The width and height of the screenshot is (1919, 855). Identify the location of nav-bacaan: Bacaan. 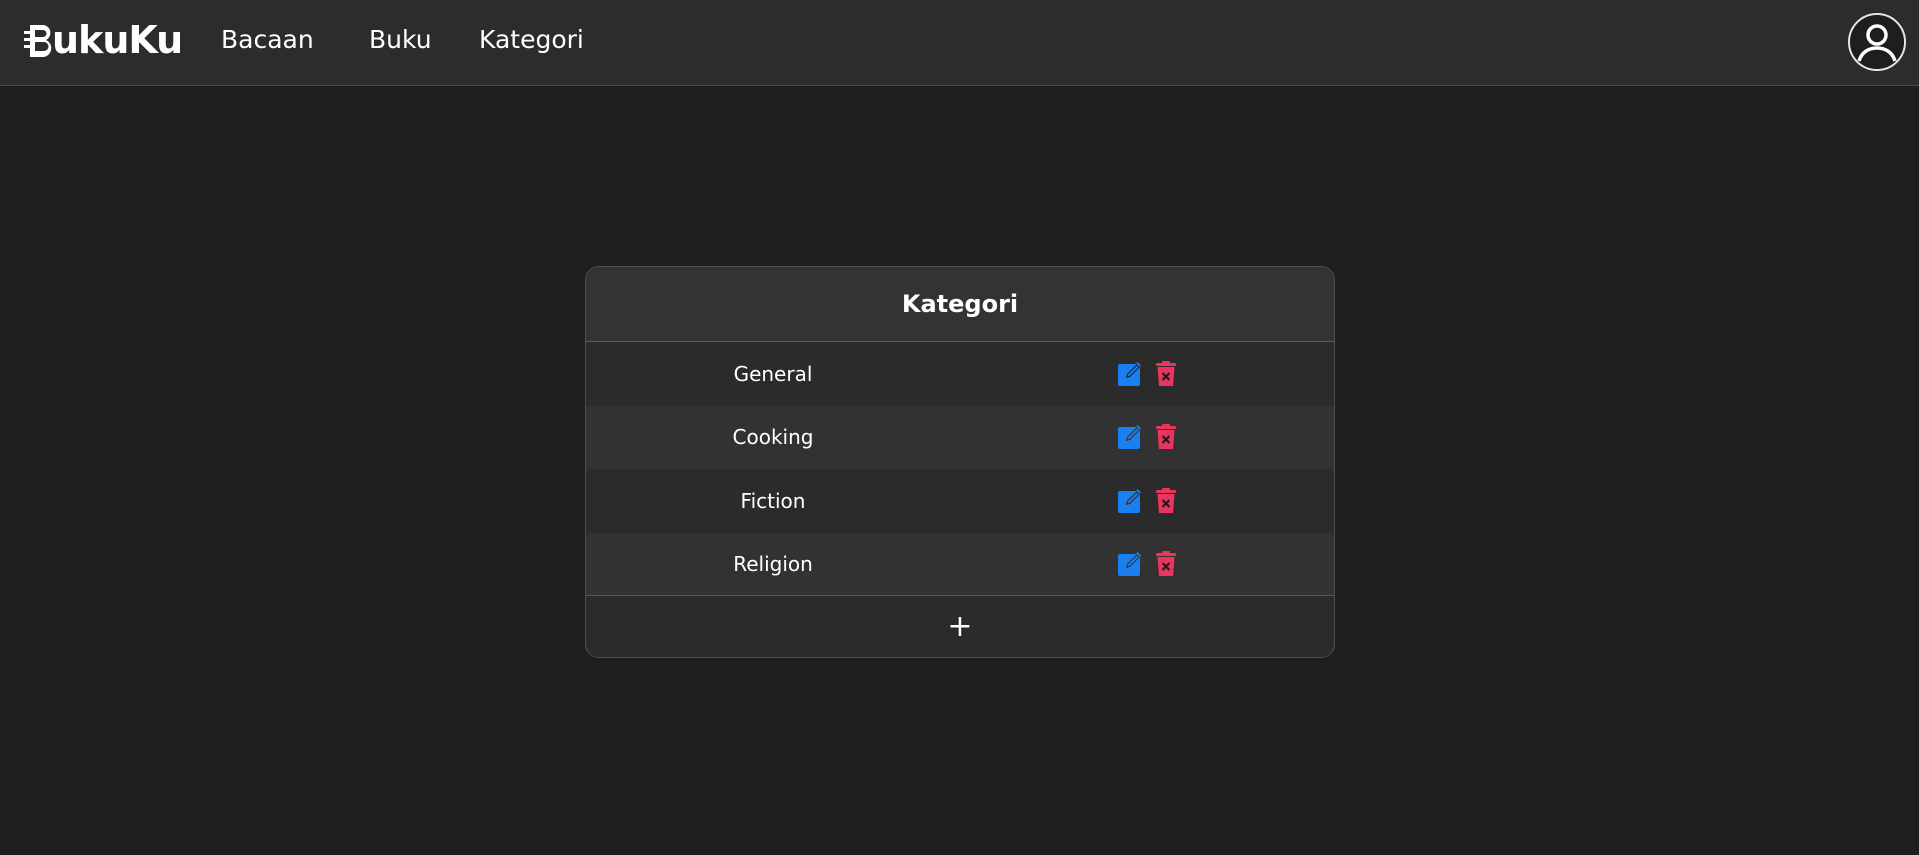
(267, 40).